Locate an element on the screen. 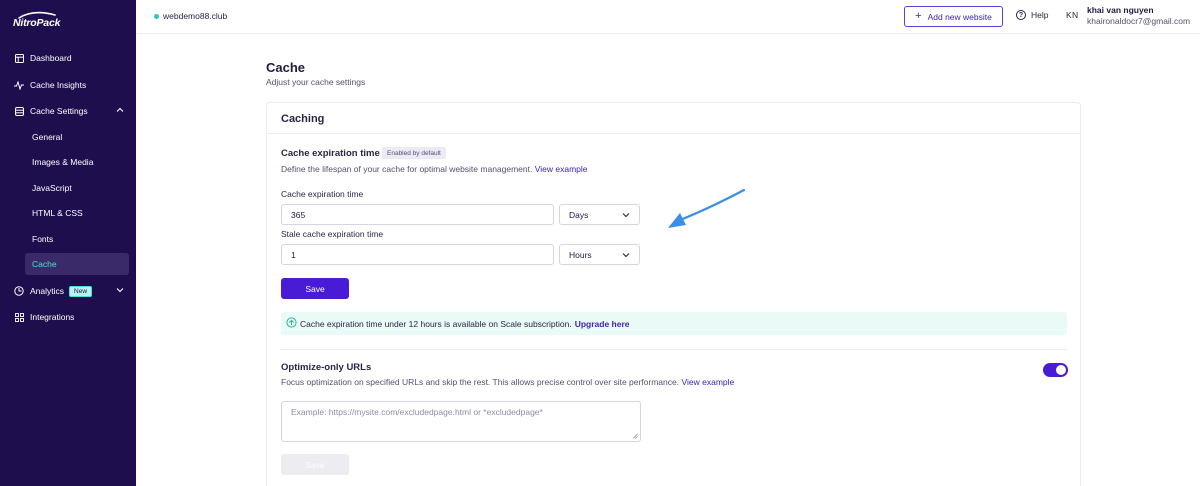 The height and width of the screenshot is (486, 1200). user-email: khaironaldocr7@gmail.com is located at coordinates (1139, 21).